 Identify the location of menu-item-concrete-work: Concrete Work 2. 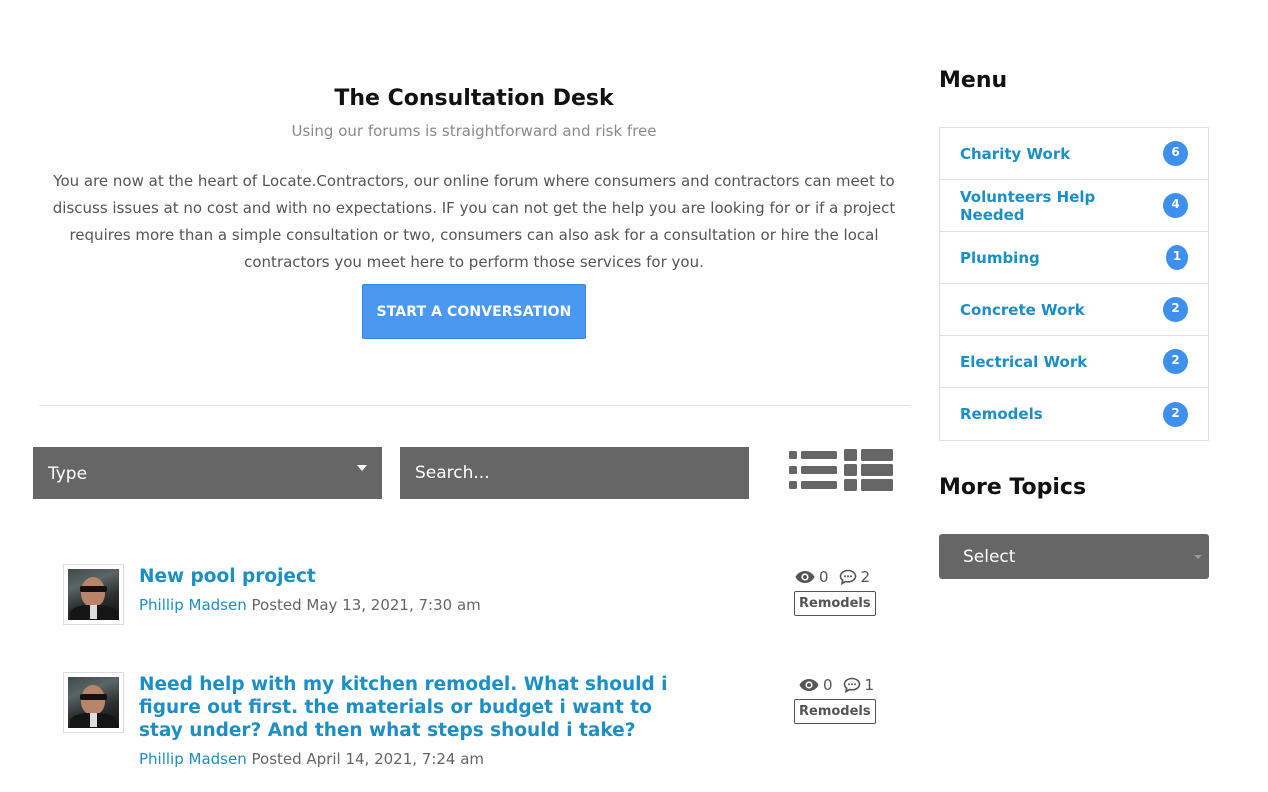
(1074, 310).